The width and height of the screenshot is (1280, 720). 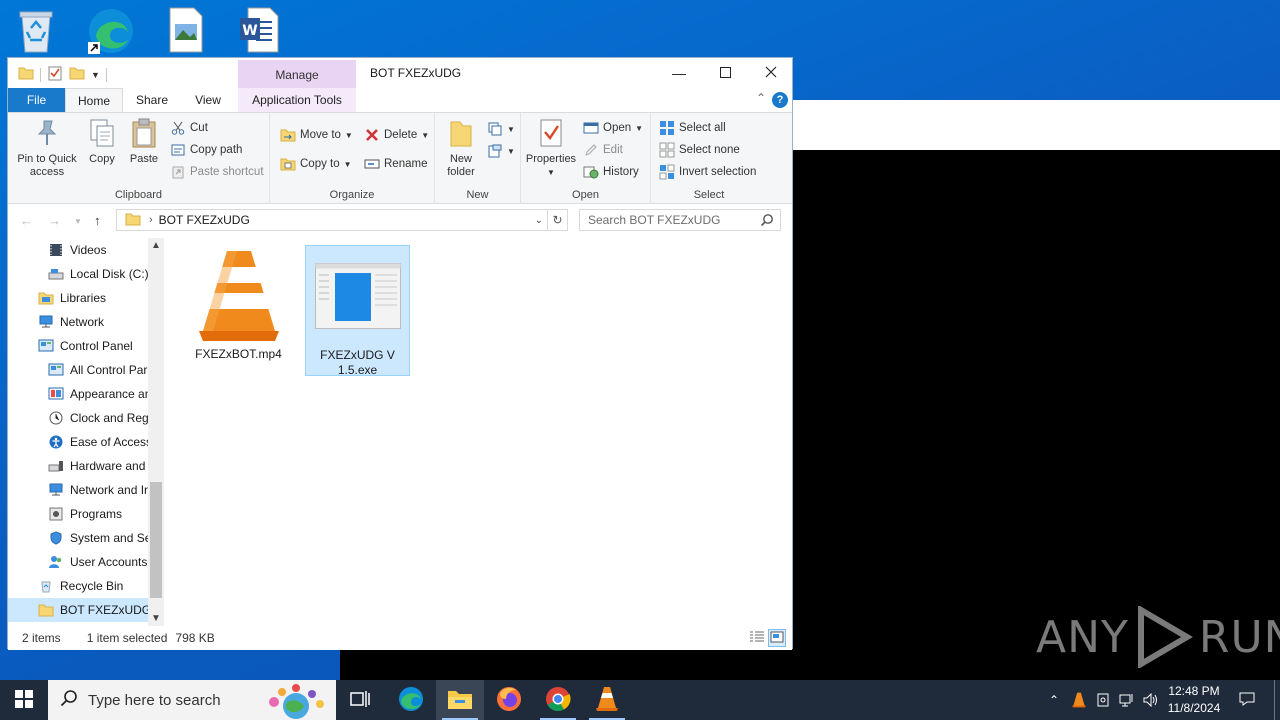 I want to click on select-none-label: Select none, so click(x=709, y=150).